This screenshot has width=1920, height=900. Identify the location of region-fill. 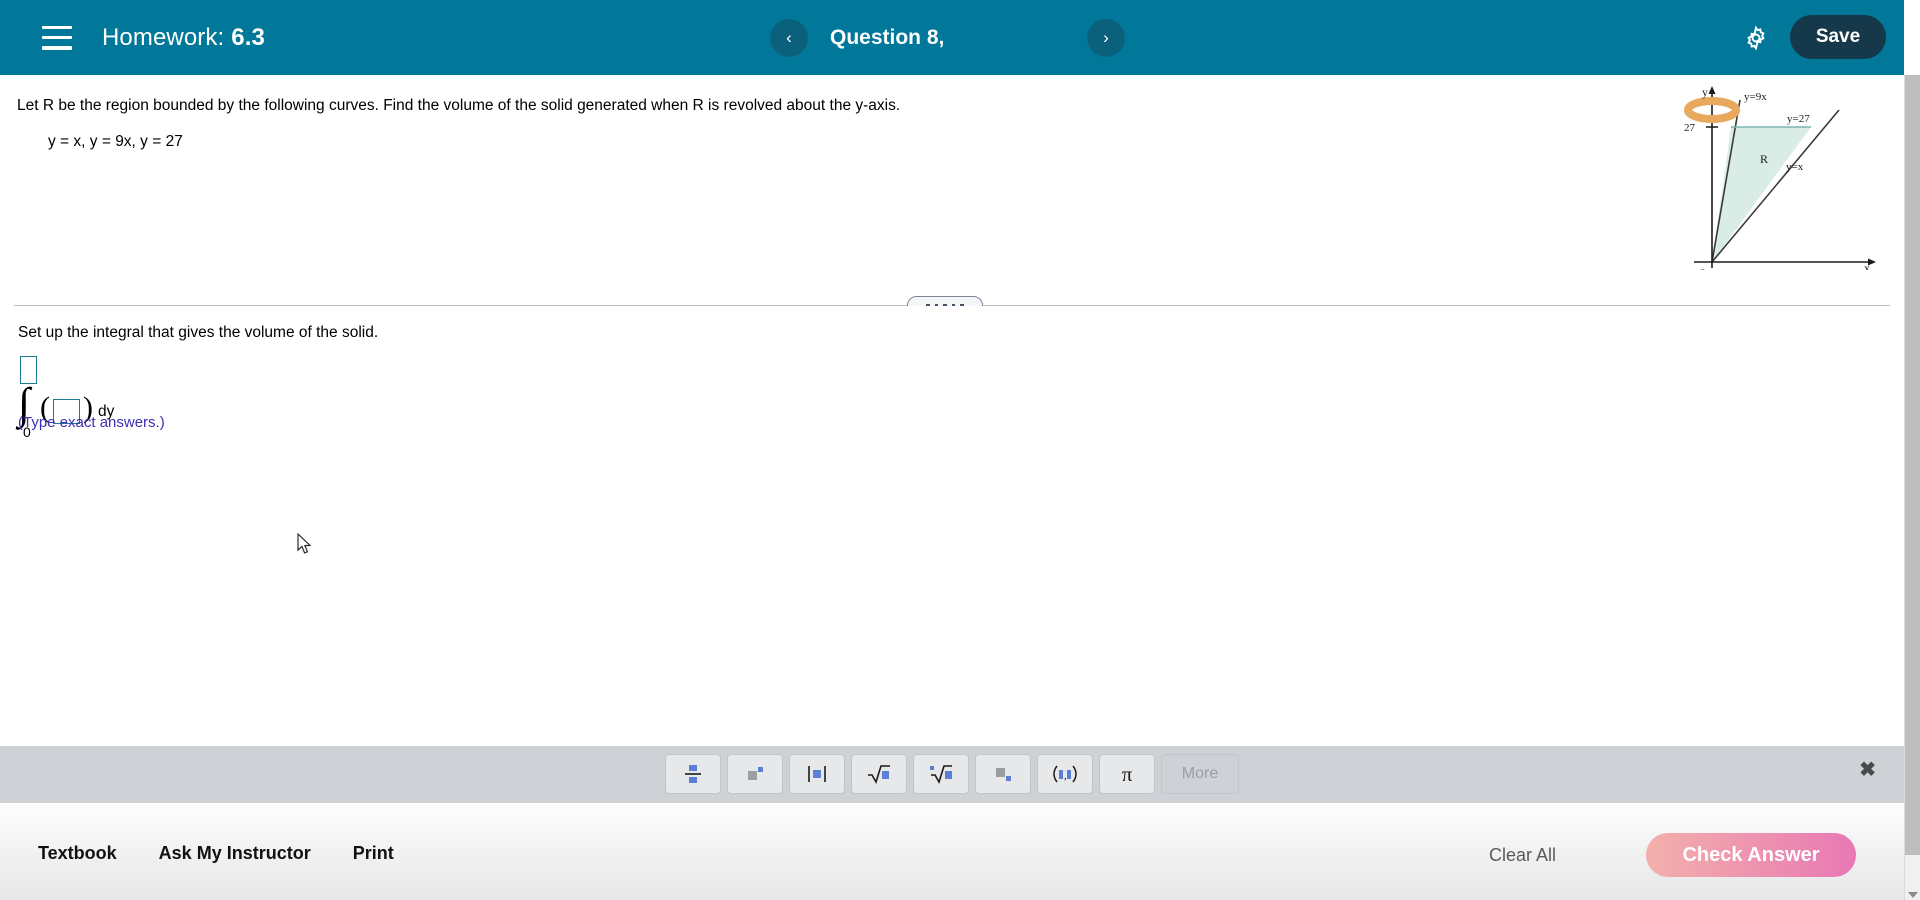
(1761, 194).